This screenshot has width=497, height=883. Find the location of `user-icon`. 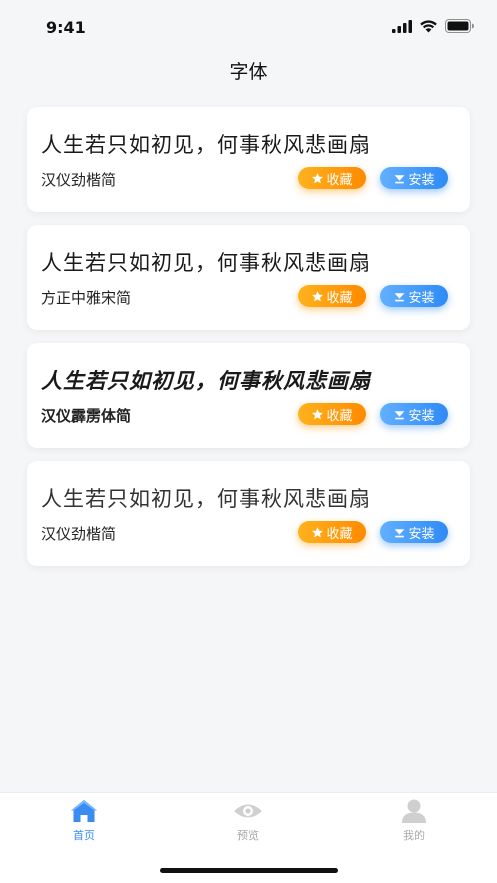

user-icon is located at coordinates (414, 811).